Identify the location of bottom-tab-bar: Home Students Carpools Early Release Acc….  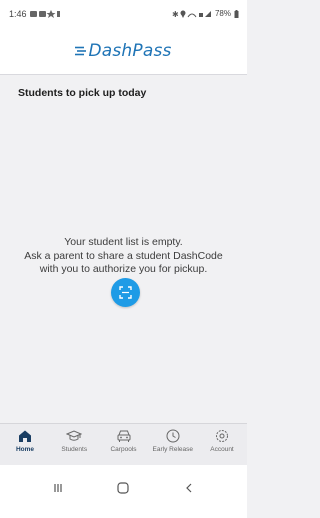
(123, 444).